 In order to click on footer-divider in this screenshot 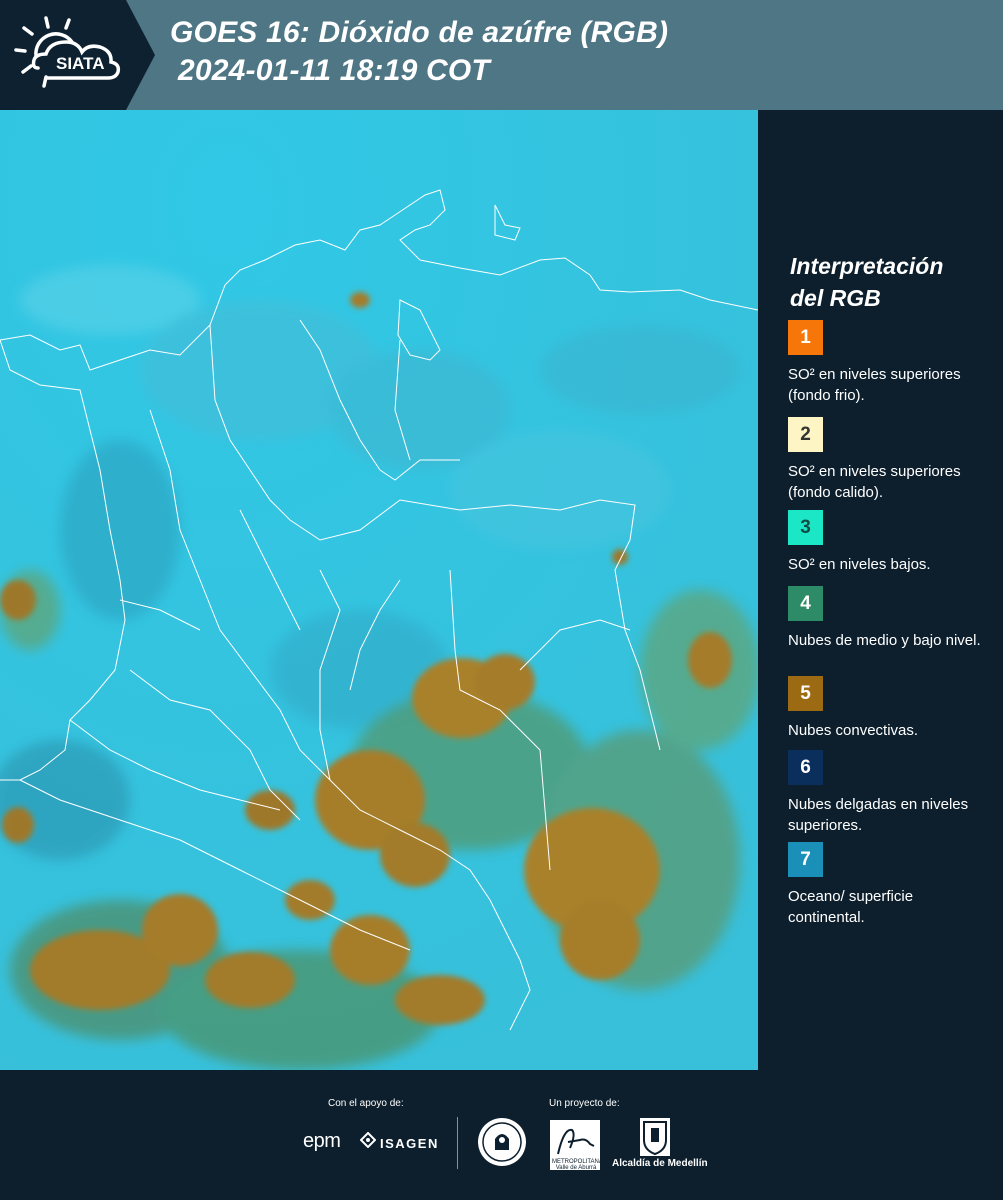, I will do `click(457, 1143)`.